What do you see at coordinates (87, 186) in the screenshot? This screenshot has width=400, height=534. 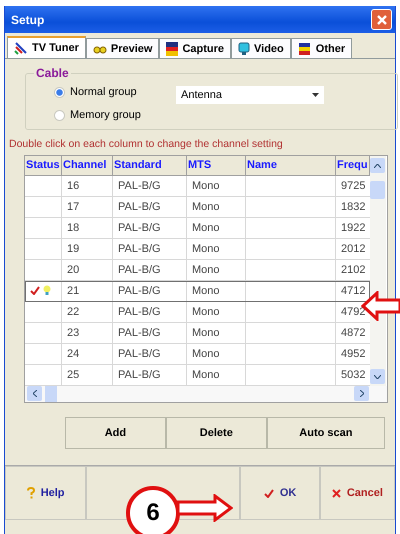 I see `table-cell: 16` at bounding box center [87, 186].